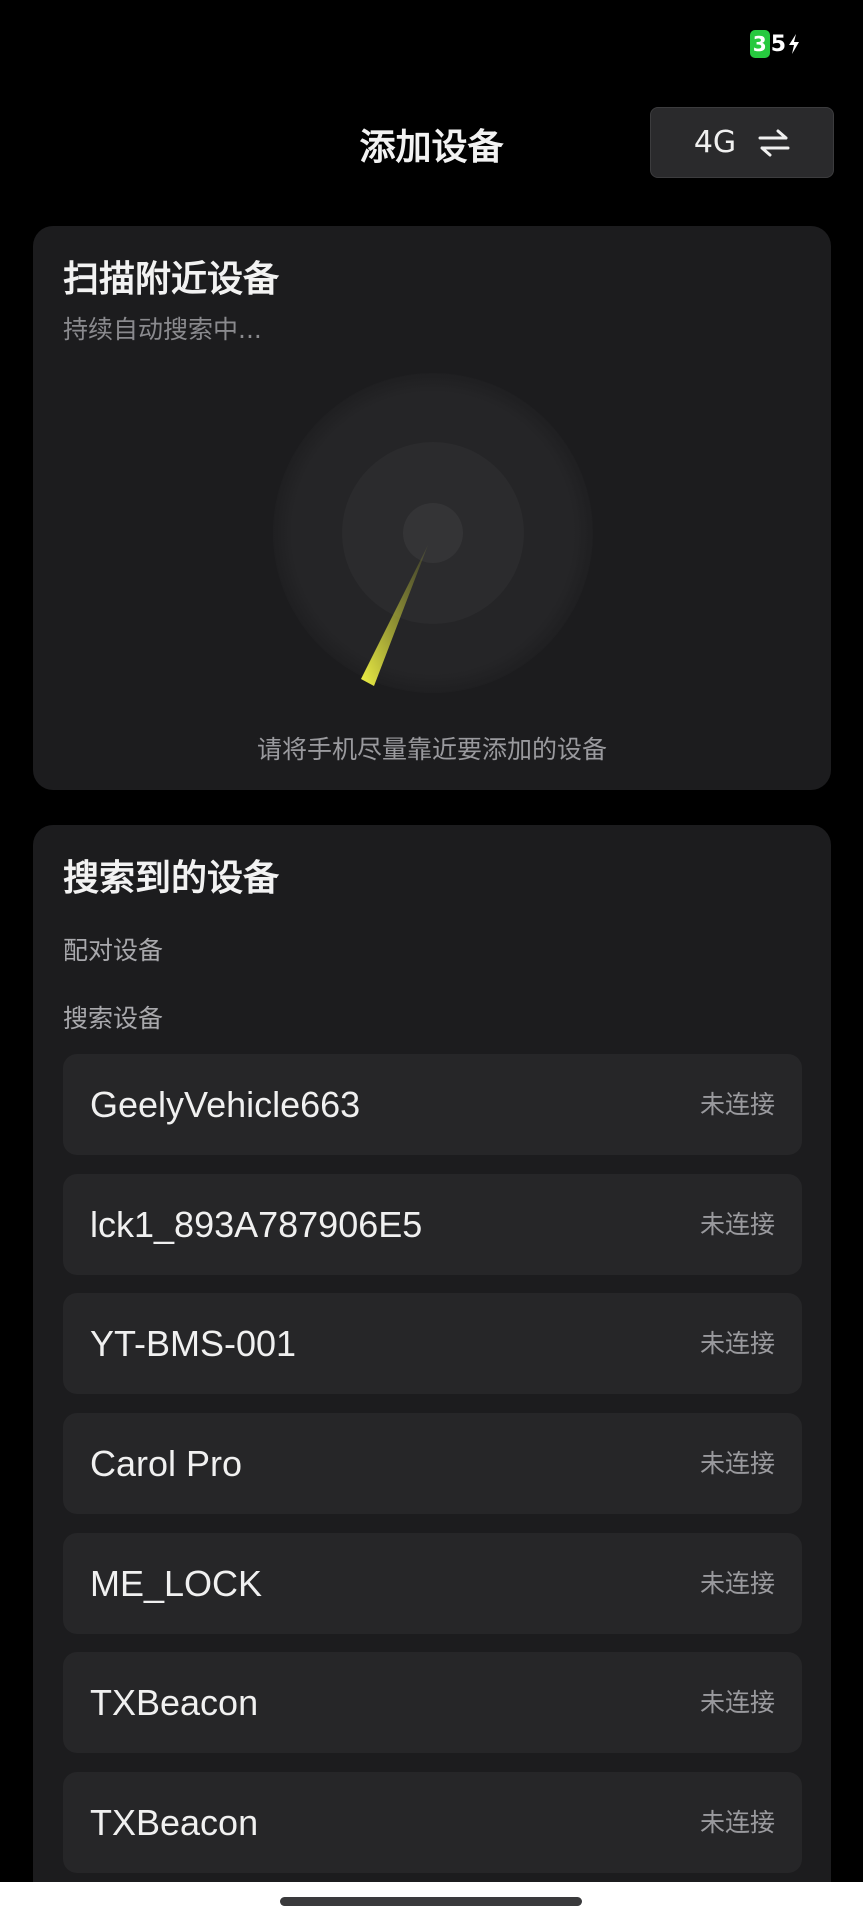 The width and height of the screenshot is (863, 1920). I want to click on battery-percent: 5, so click(778, 44).